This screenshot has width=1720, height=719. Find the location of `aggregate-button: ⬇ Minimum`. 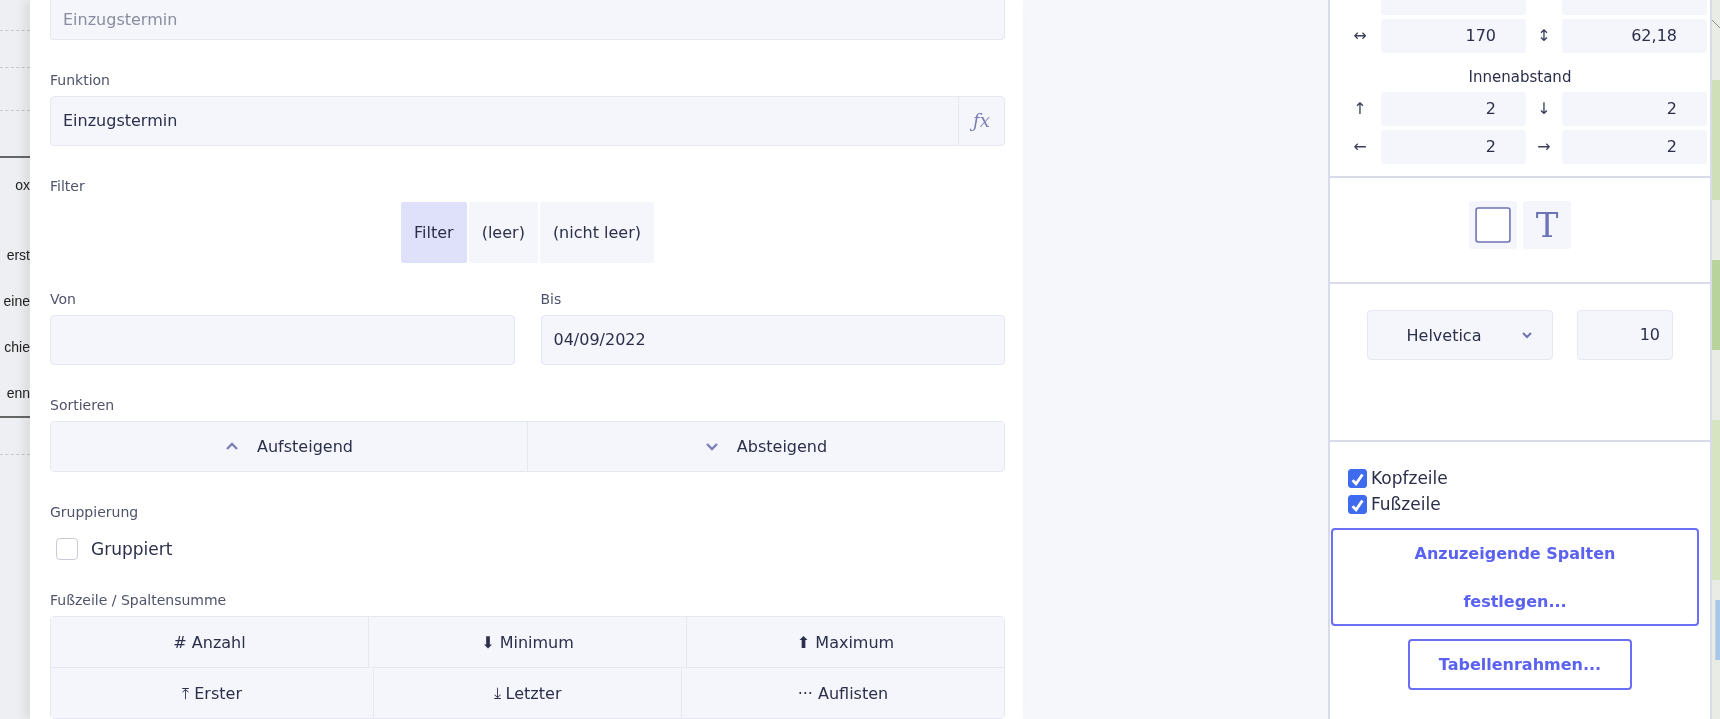

aggregate-button: ⬇ Minimum is located at coordinates (527, 642).